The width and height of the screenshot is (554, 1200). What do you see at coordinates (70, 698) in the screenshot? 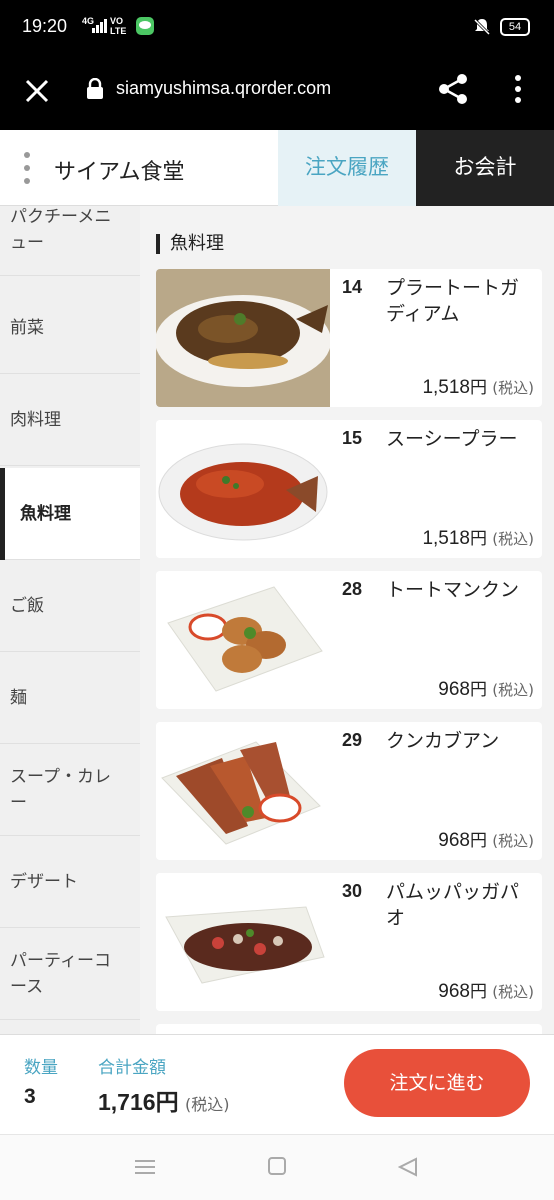
I see `sidebar-item-noodles: 麺` at bounding box center [70, 698].